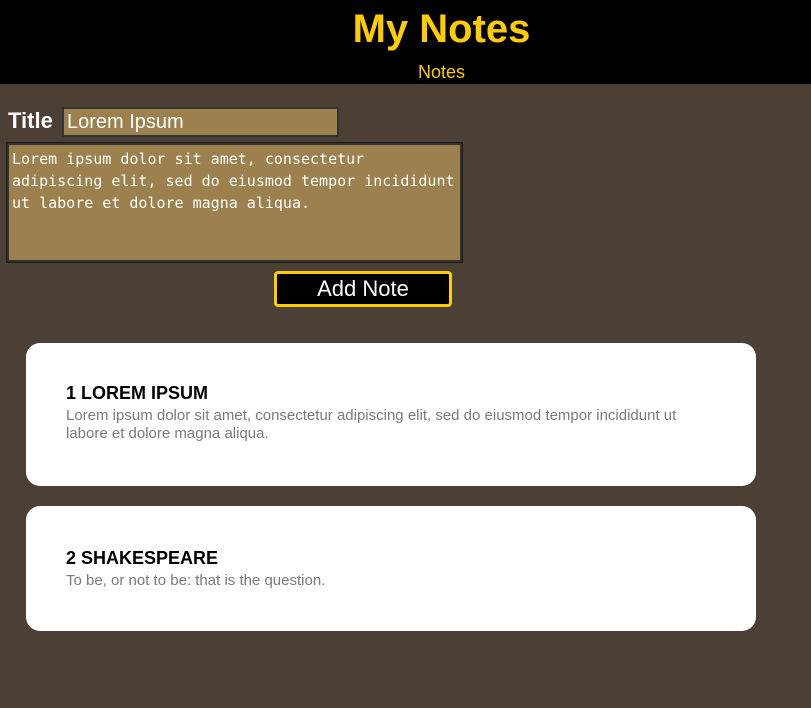  I want to click on note-title: LOREM IPSUM, so click(145, 393).